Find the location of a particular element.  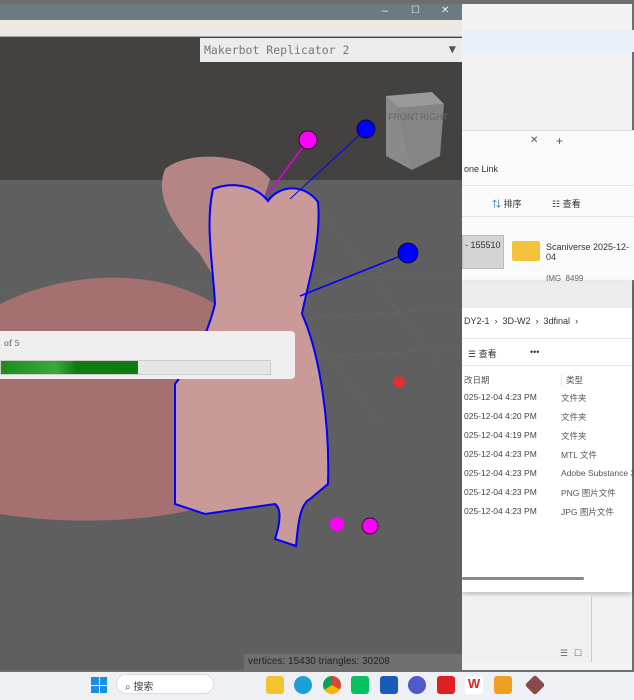

view-cube-front: FRONT is located at coordinates (403, 117).